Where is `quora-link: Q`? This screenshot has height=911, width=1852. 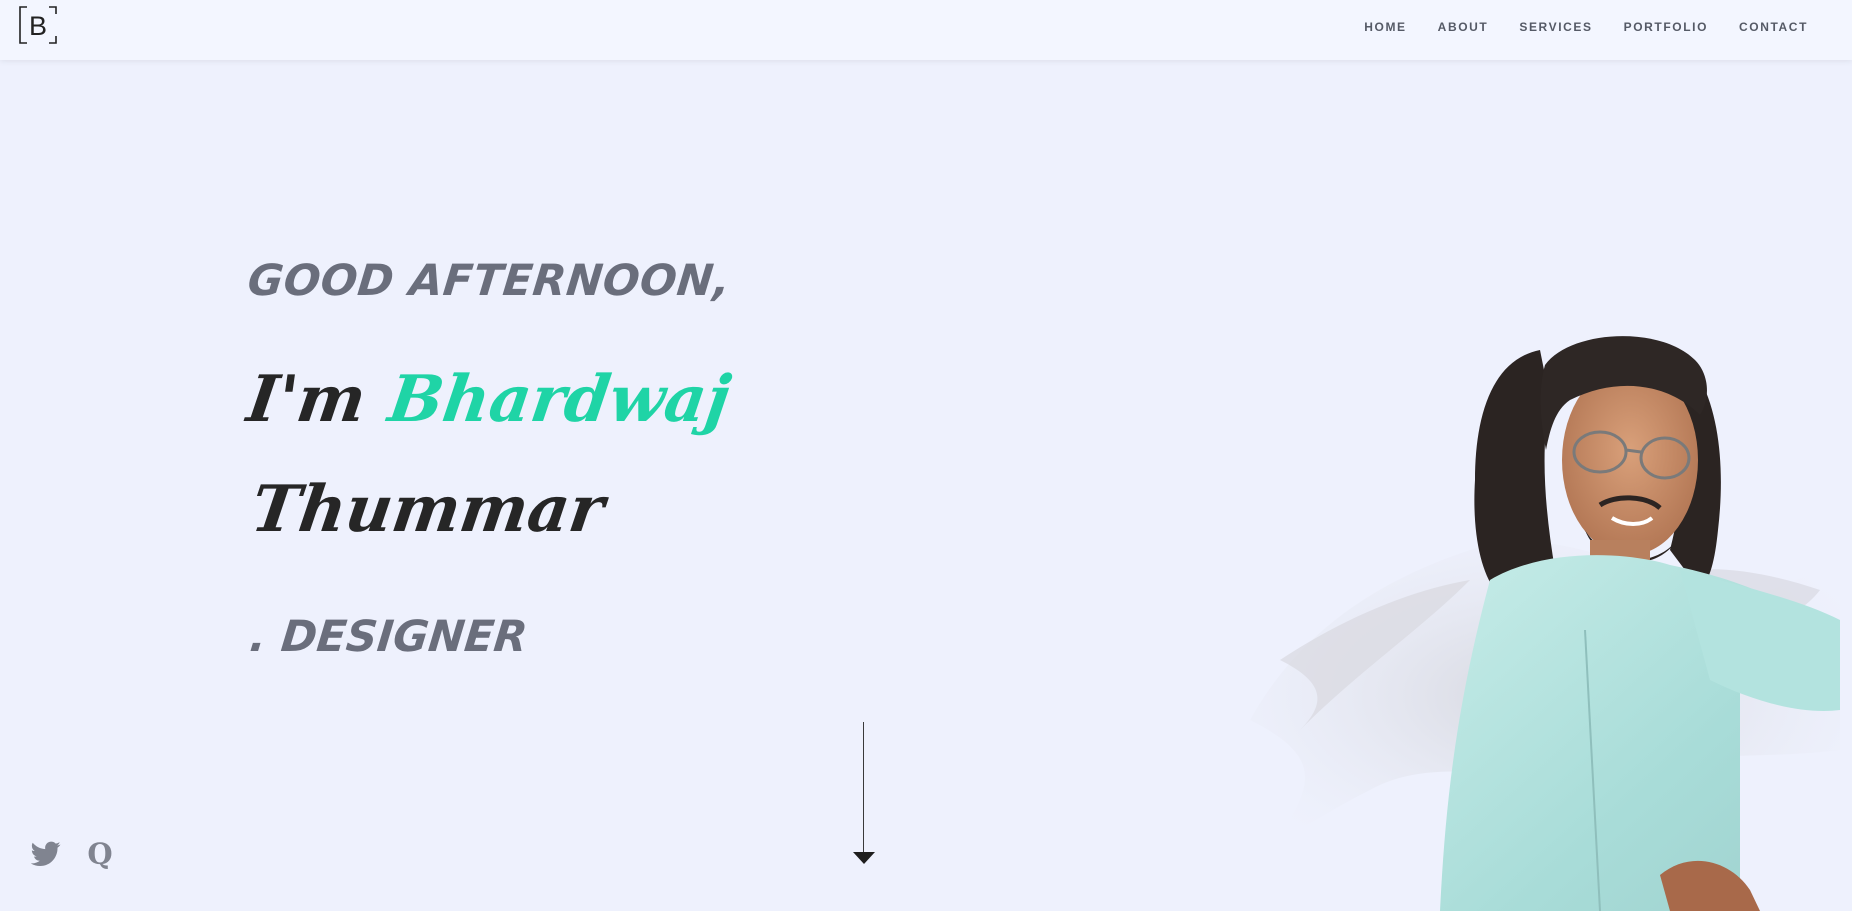
quora-link: Q is located at coordinates (100, 854).